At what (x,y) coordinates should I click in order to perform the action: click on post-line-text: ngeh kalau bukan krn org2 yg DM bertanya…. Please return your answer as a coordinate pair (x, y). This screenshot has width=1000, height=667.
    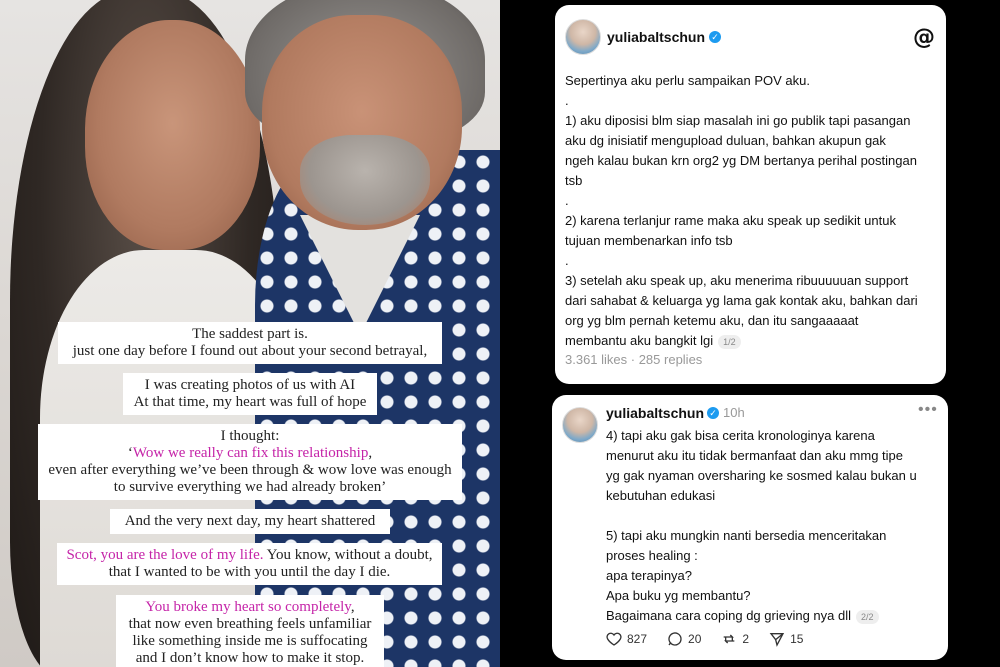
    Looking at the image, I should click on (741, 160).